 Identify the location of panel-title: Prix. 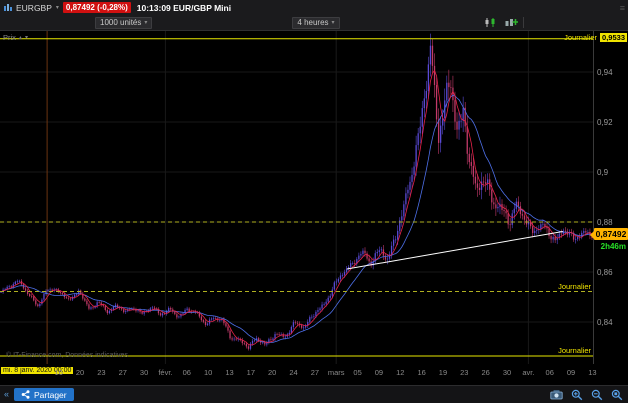
(9, 37).